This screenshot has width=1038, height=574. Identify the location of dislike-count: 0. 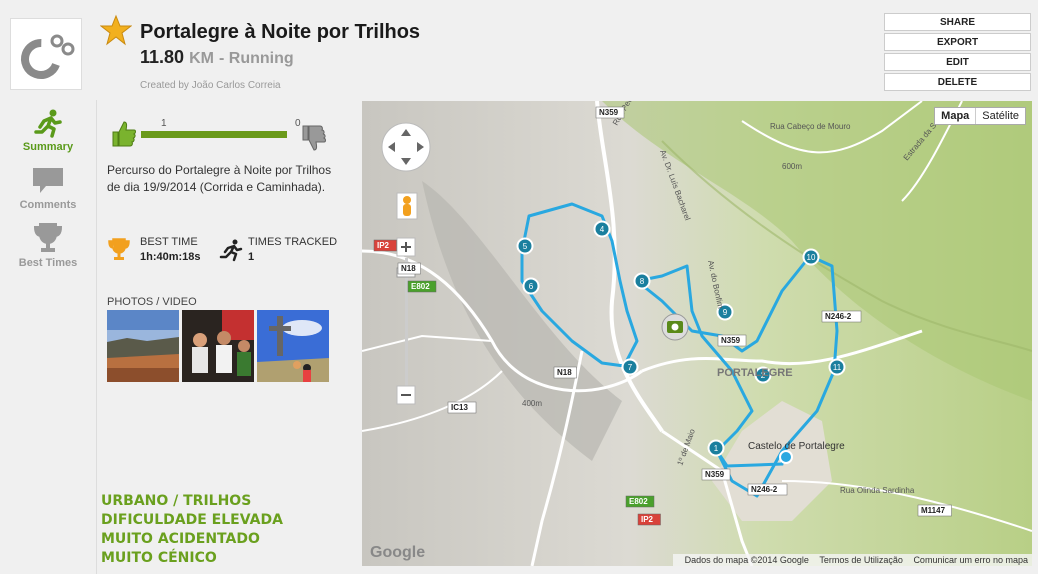
(298, 123).